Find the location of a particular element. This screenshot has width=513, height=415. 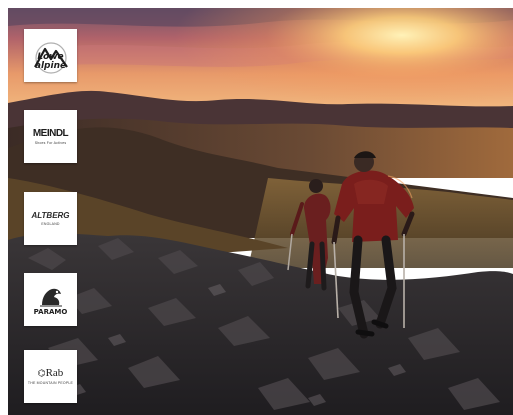

meindl-wordmark: MEINDL is located at coordinates (50, 133).